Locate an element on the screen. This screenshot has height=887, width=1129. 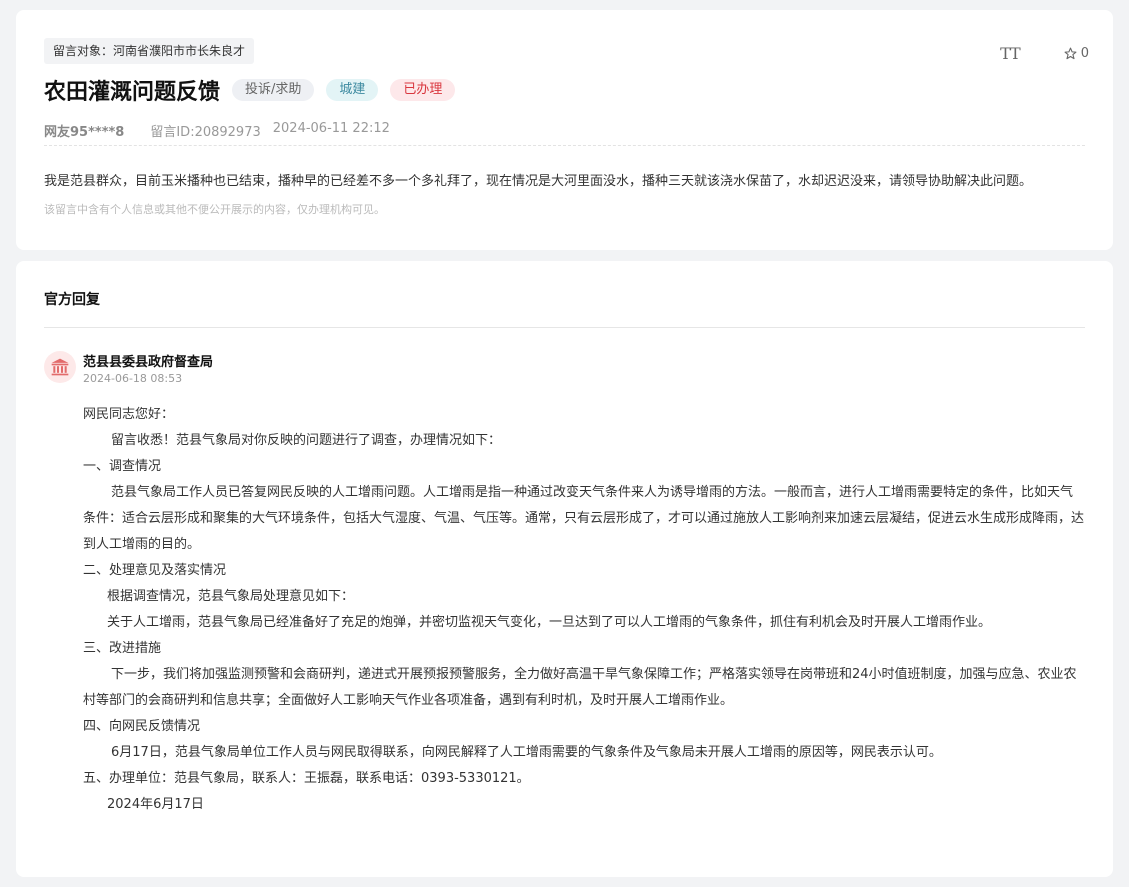
government-building-icon is located at coordinates (60, 367).